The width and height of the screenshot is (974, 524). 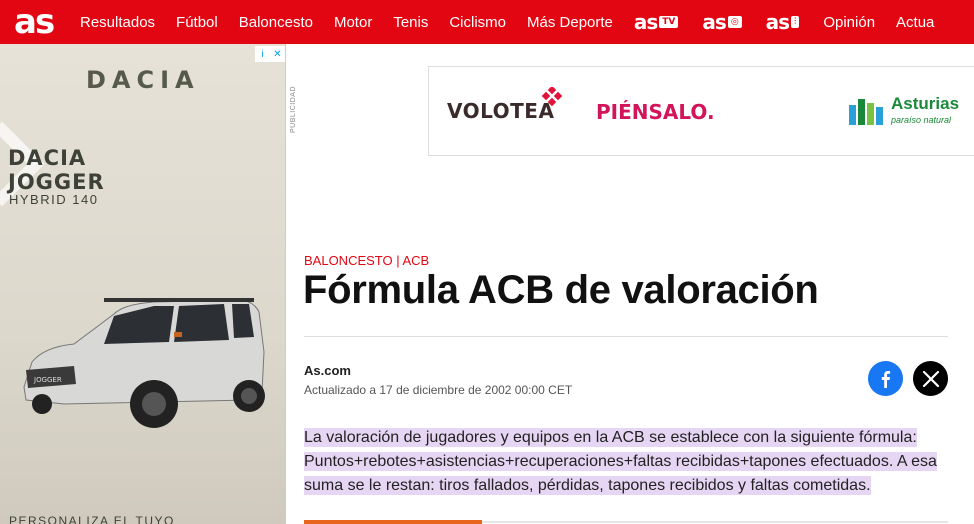 What do you see at coordinates (715, 522) in the screenshot?
I see `section-tab-track` at bounding box center [715, 522].